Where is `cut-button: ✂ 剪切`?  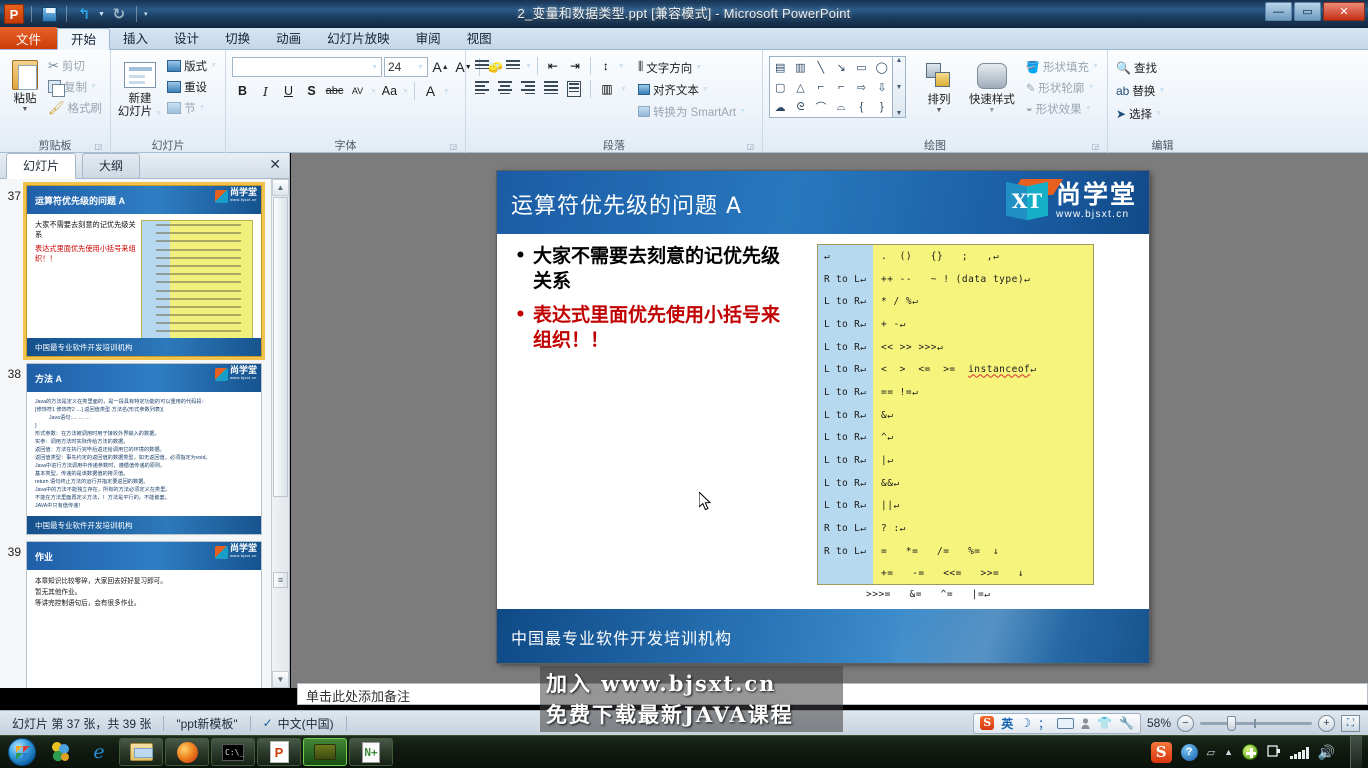 cut-button: ✂ 剪切 is located at coordinates (75, 65).